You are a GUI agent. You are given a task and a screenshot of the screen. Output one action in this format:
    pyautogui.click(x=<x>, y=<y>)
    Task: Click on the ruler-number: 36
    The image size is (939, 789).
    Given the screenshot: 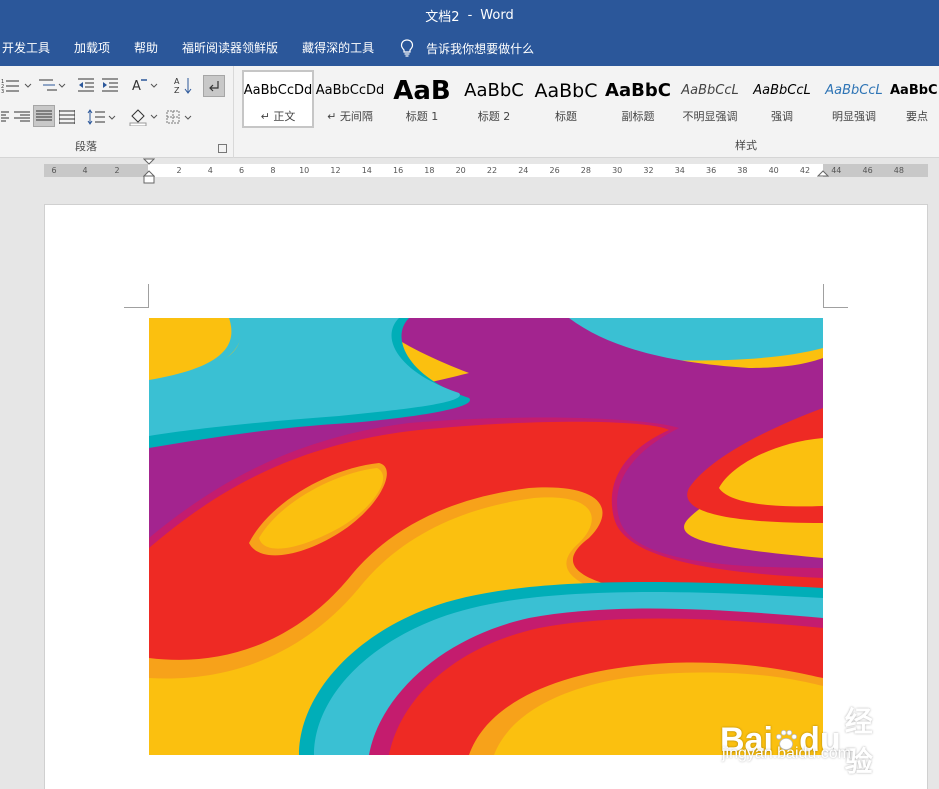 What is the action you would take?
    pyautogui.click(x=711, y=170)
    